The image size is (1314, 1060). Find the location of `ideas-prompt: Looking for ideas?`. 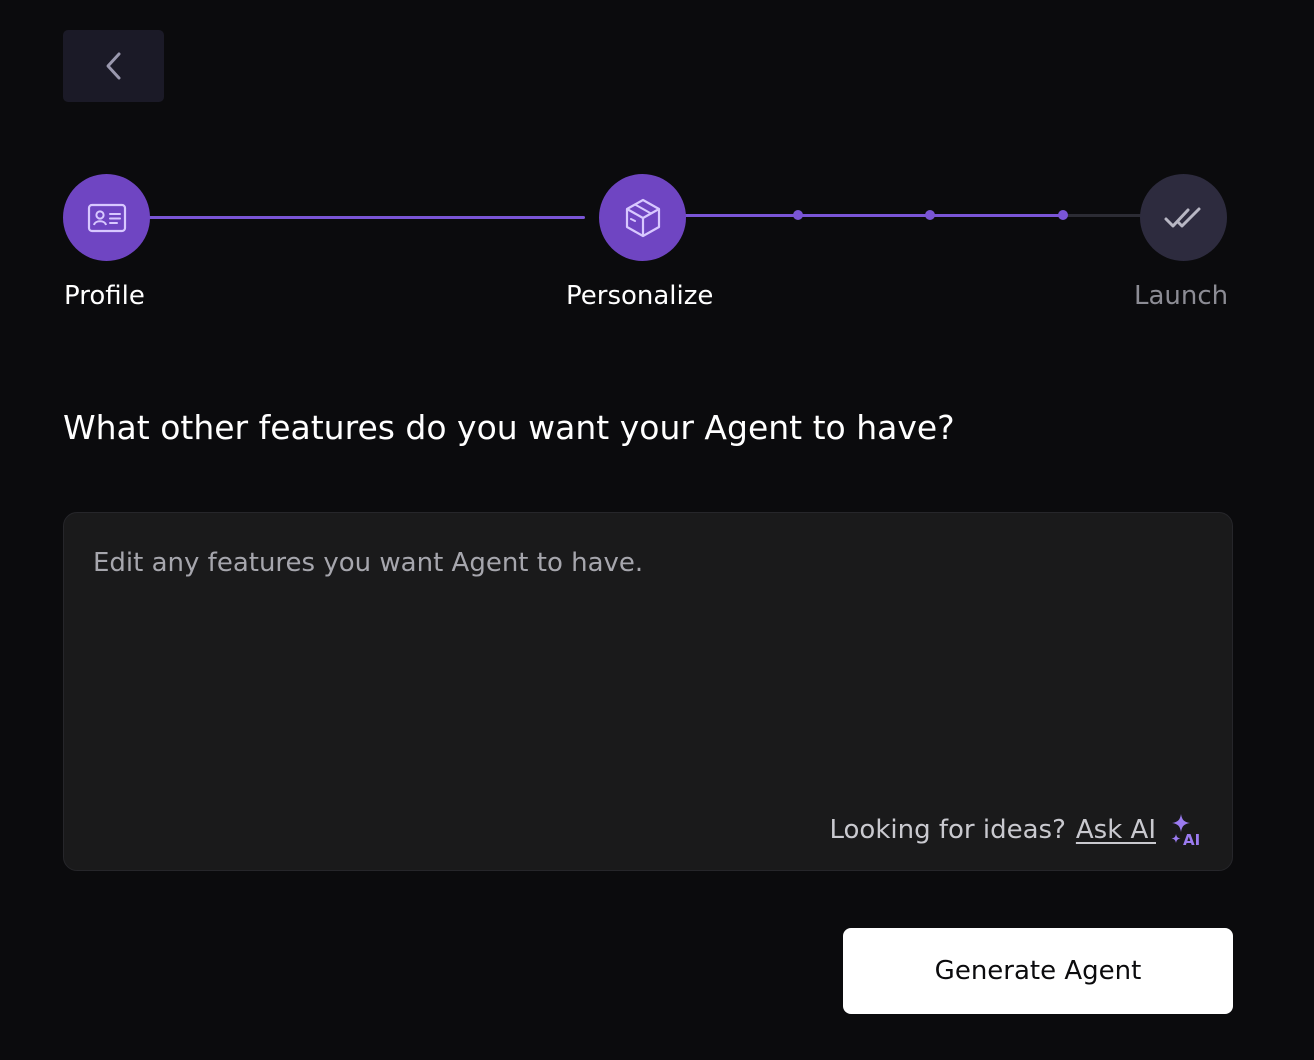

ideas-prompt: Looking for ideas? is located at coordinates (947, 830).